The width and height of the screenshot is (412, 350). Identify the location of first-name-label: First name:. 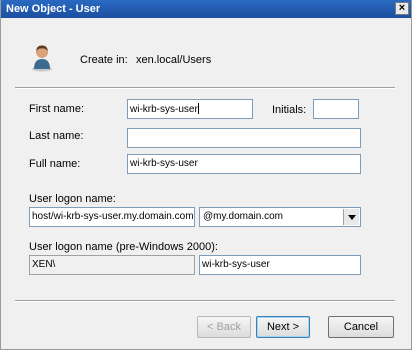
(57, 109).